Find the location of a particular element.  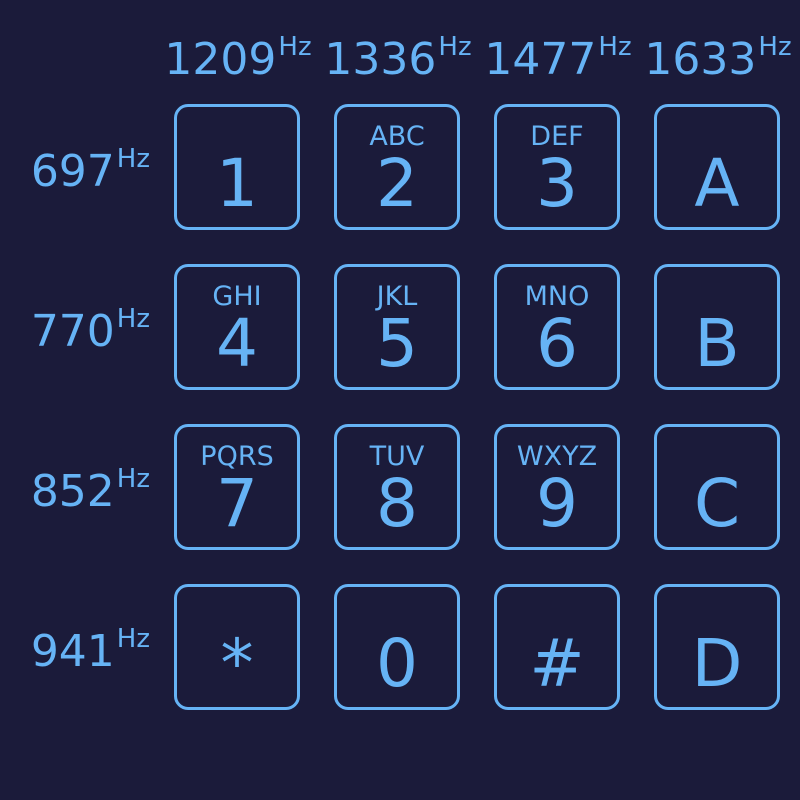

row-frequency-697: 697Hz is located at coordinates (75, 170).